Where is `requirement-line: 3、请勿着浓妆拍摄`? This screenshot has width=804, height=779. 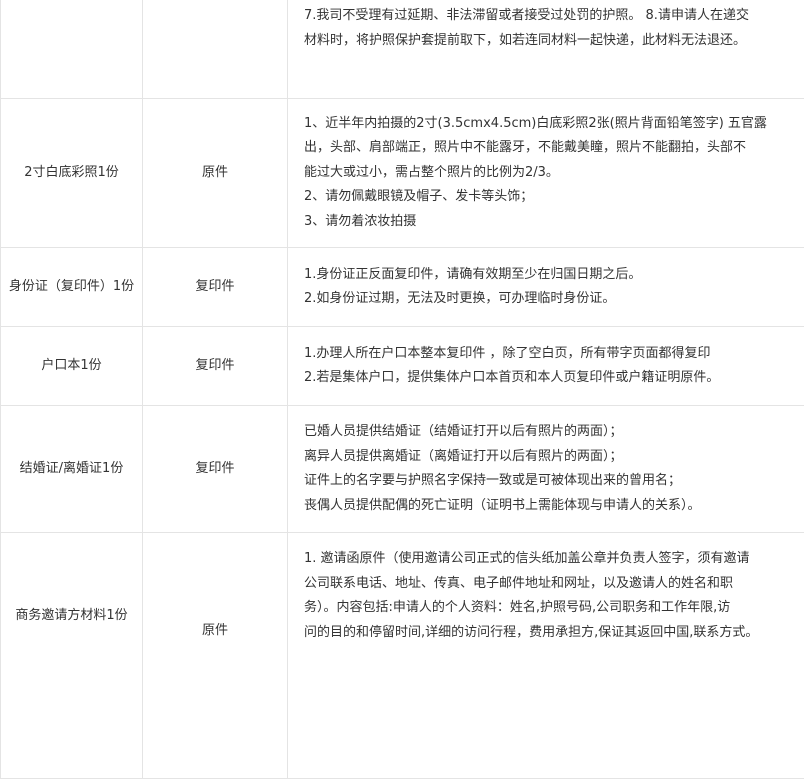 requirement-line: 3、请勿着浓妆拍摄 is located at coordinates (552, 222).